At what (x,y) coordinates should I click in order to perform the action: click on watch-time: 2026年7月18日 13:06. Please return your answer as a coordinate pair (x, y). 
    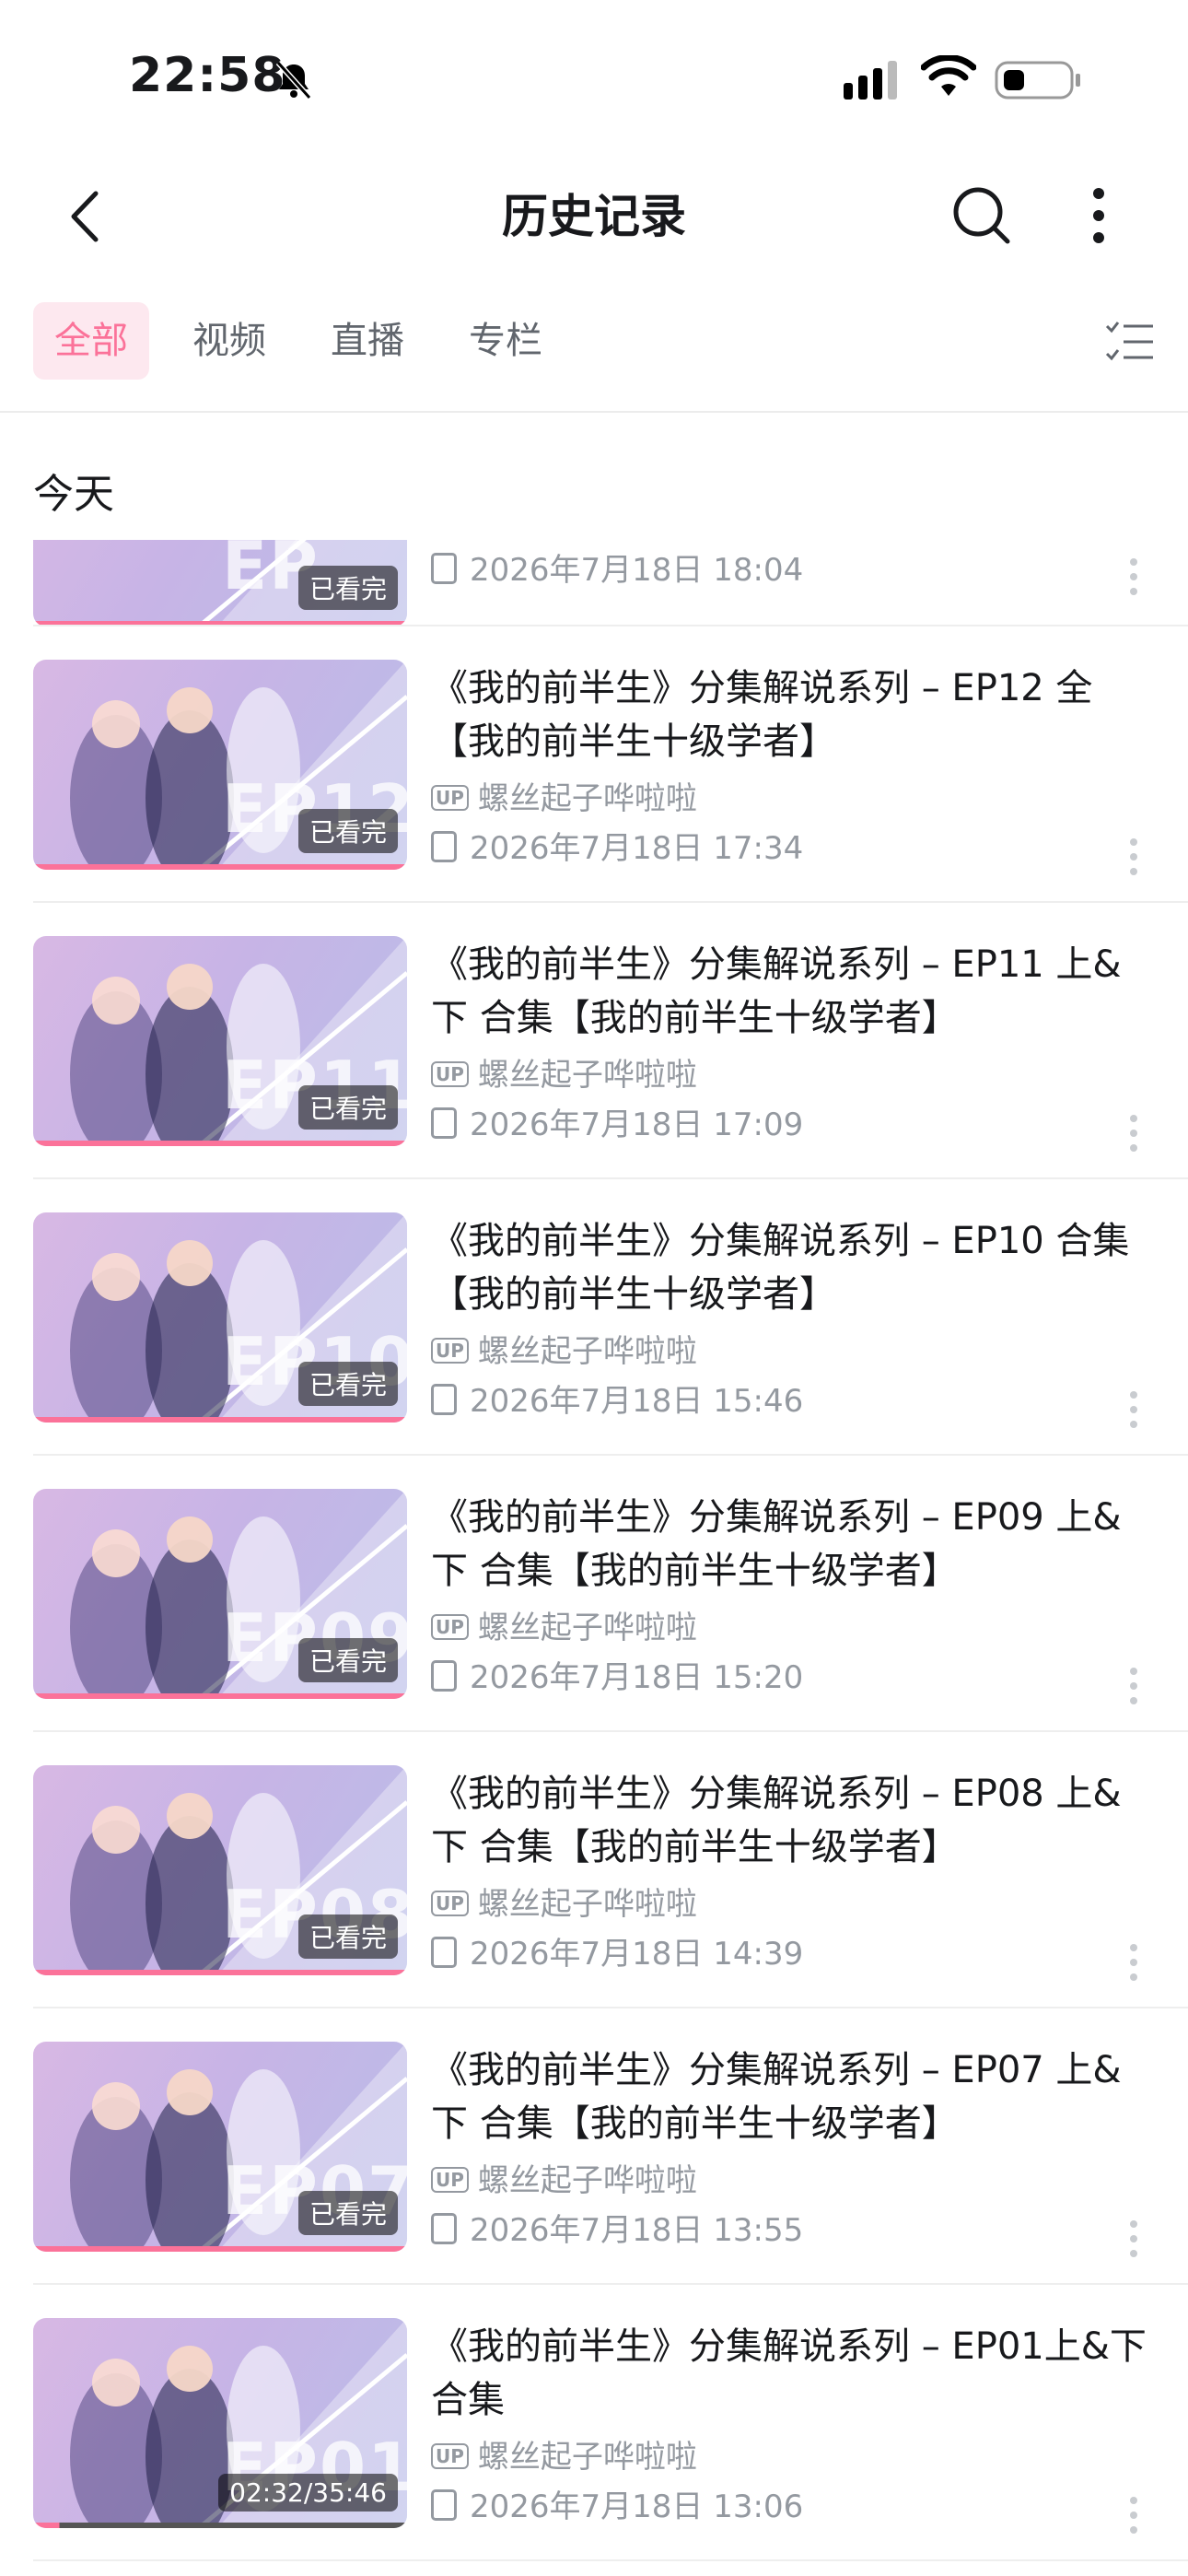
    Looking at the image, I should click on (617, 2507).